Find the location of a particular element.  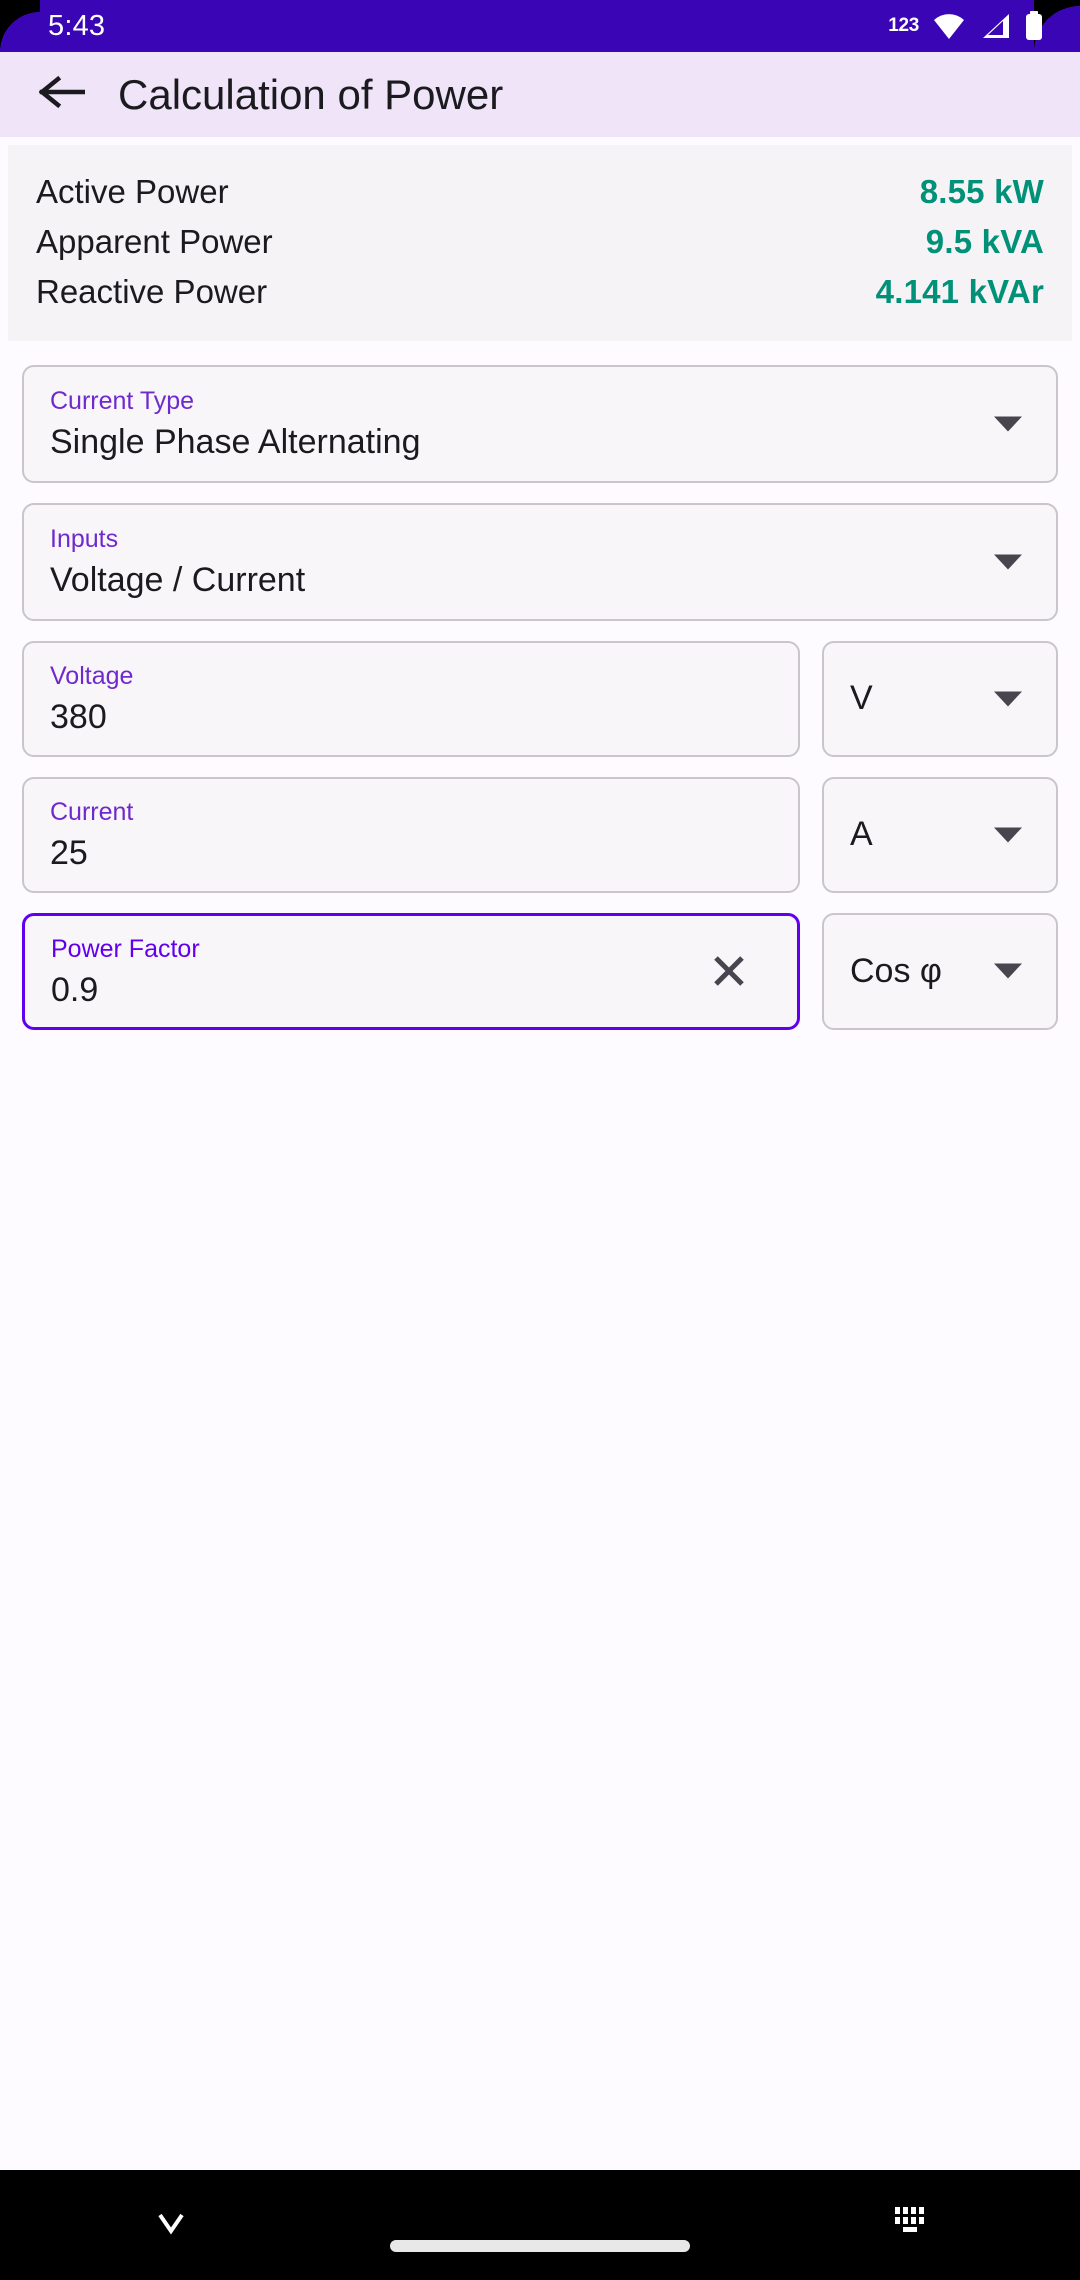

result-label: Reactive Power is located at coordinates (152, 291).